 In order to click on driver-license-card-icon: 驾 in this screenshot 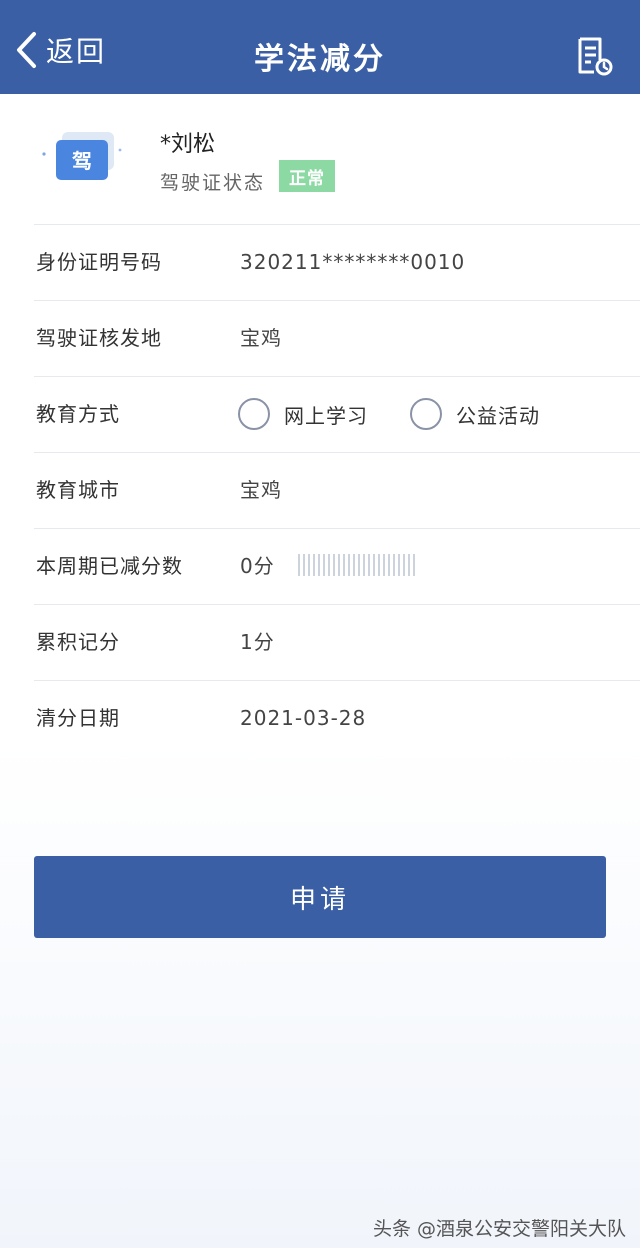, I will do `click(81, 158)`.